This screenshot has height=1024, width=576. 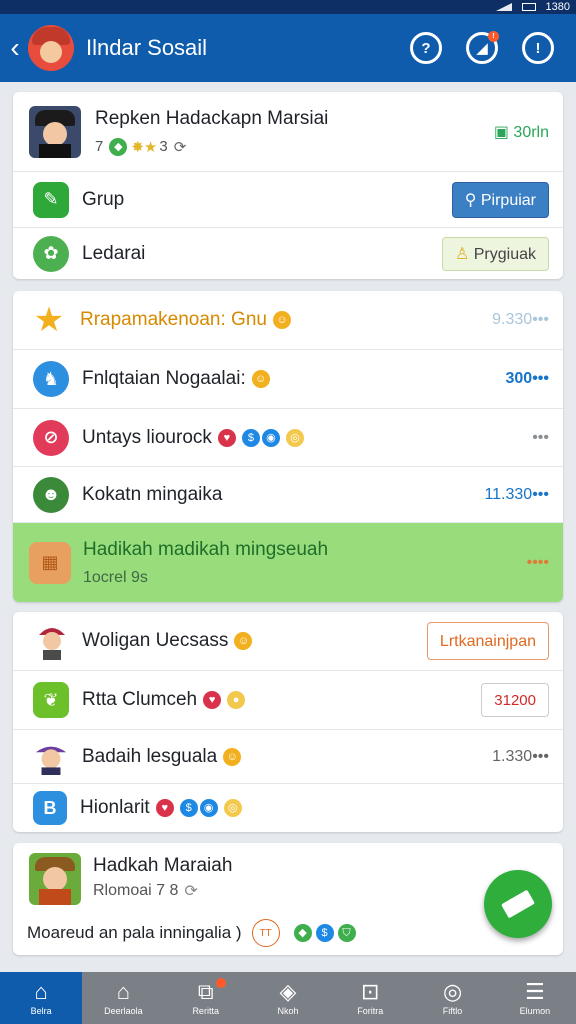 I want to click on friend-value: 1.330•••, so click(x=520, y=756).